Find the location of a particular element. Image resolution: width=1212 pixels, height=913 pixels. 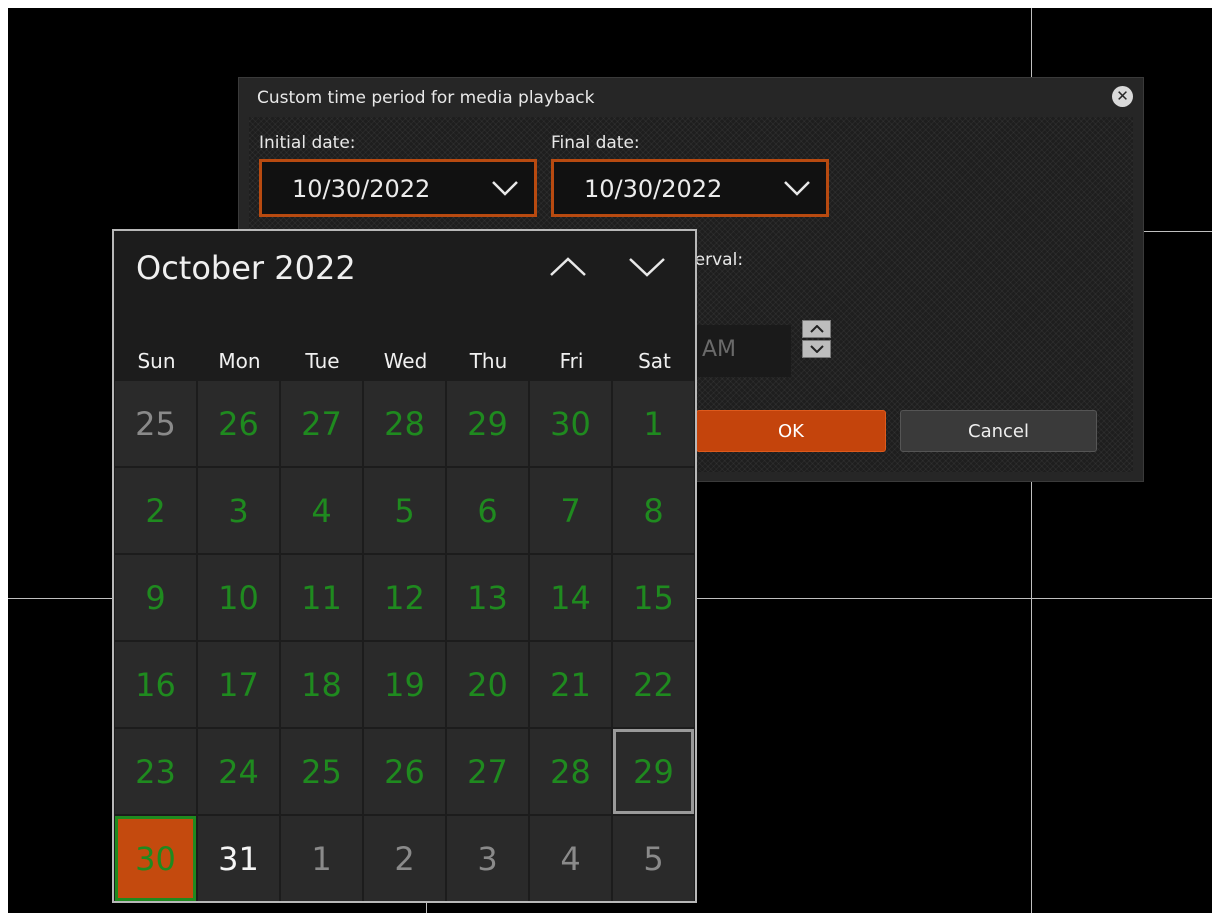

calendar-day-cell: 7 is located at coordinates (570, 510).